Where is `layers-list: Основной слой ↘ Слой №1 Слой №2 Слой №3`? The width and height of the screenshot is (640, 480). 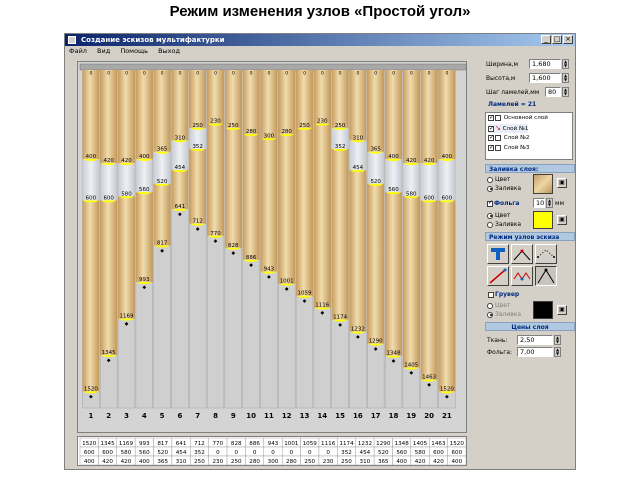 layers-list: Основной слой ↘ Слой №1 Слой №2 Слой №3 is located at coordinates (529, 136).